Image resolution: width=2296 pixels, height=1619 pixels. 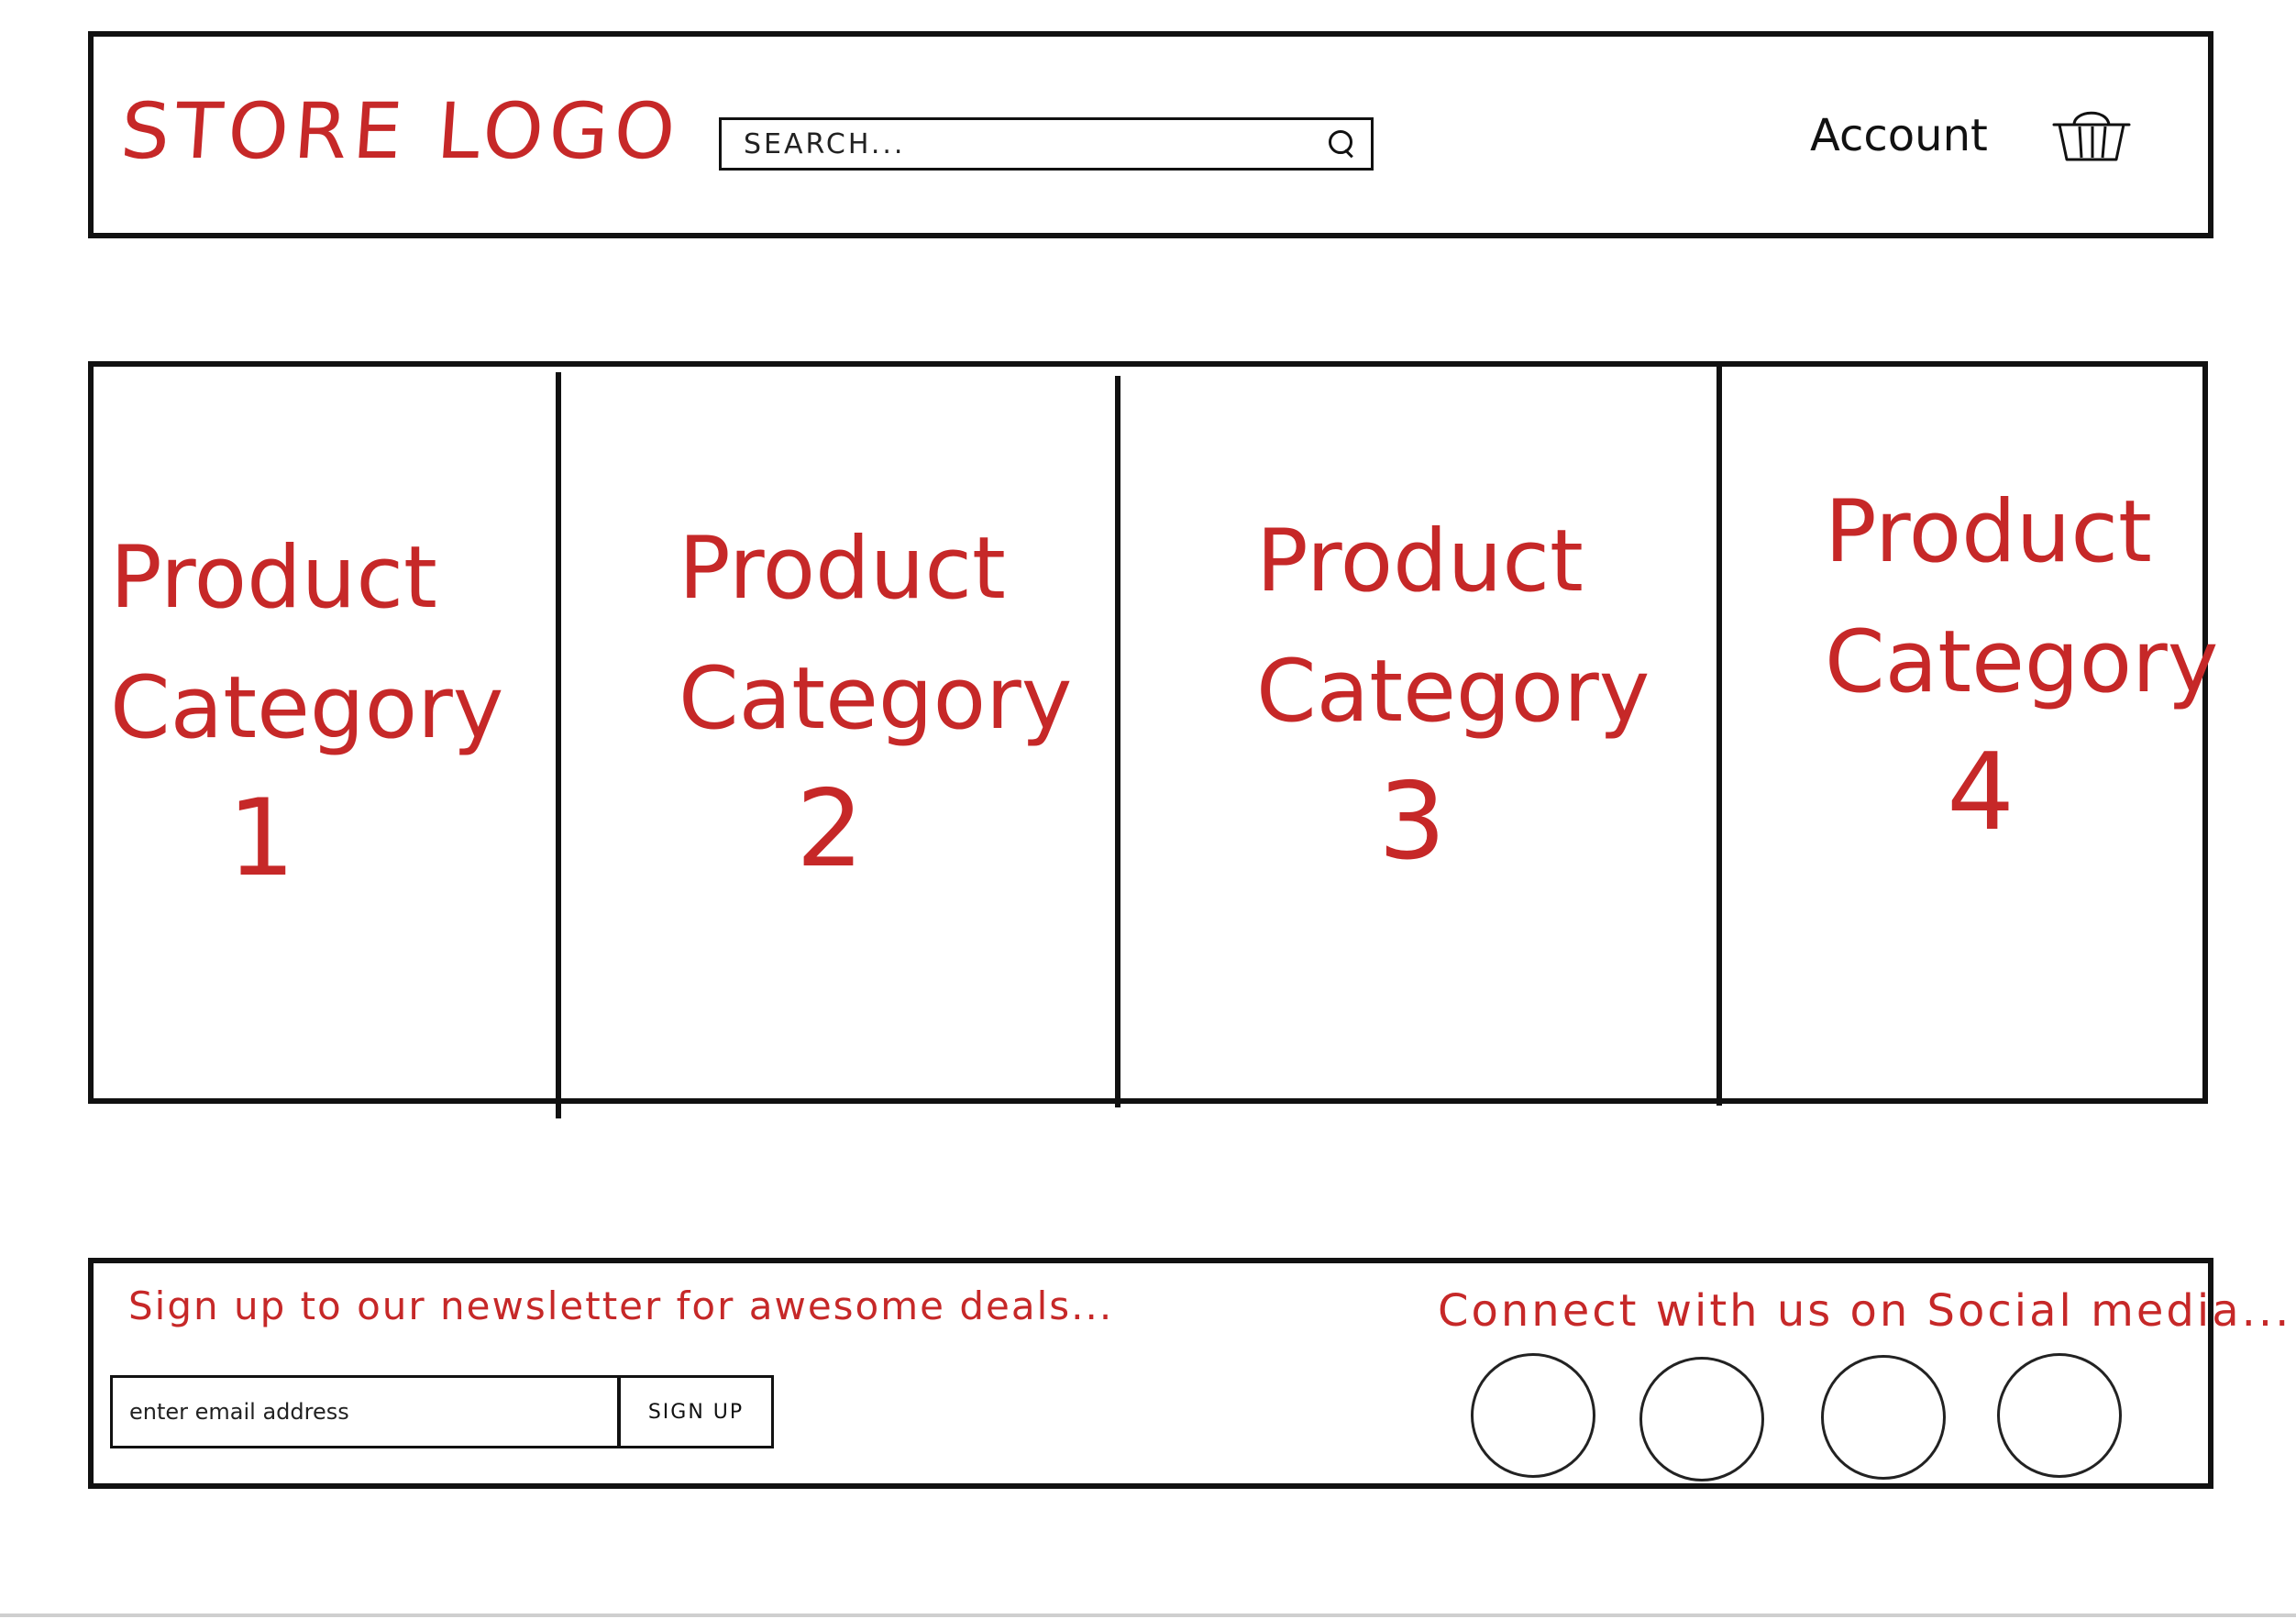 I want to click on search-input, so click(x=1035, y=143).